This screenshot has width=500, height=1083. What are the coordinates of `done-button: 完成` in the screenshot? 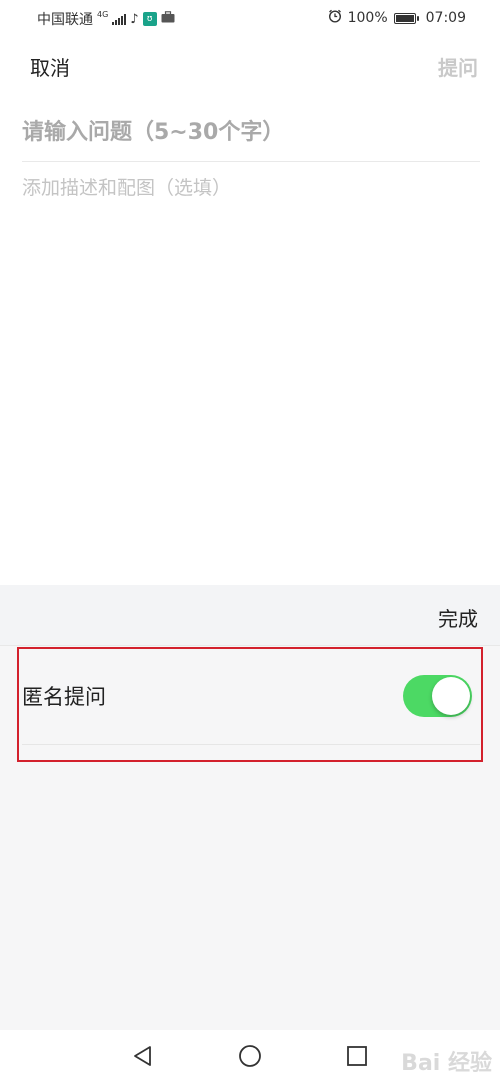 It's located at (458, 617).